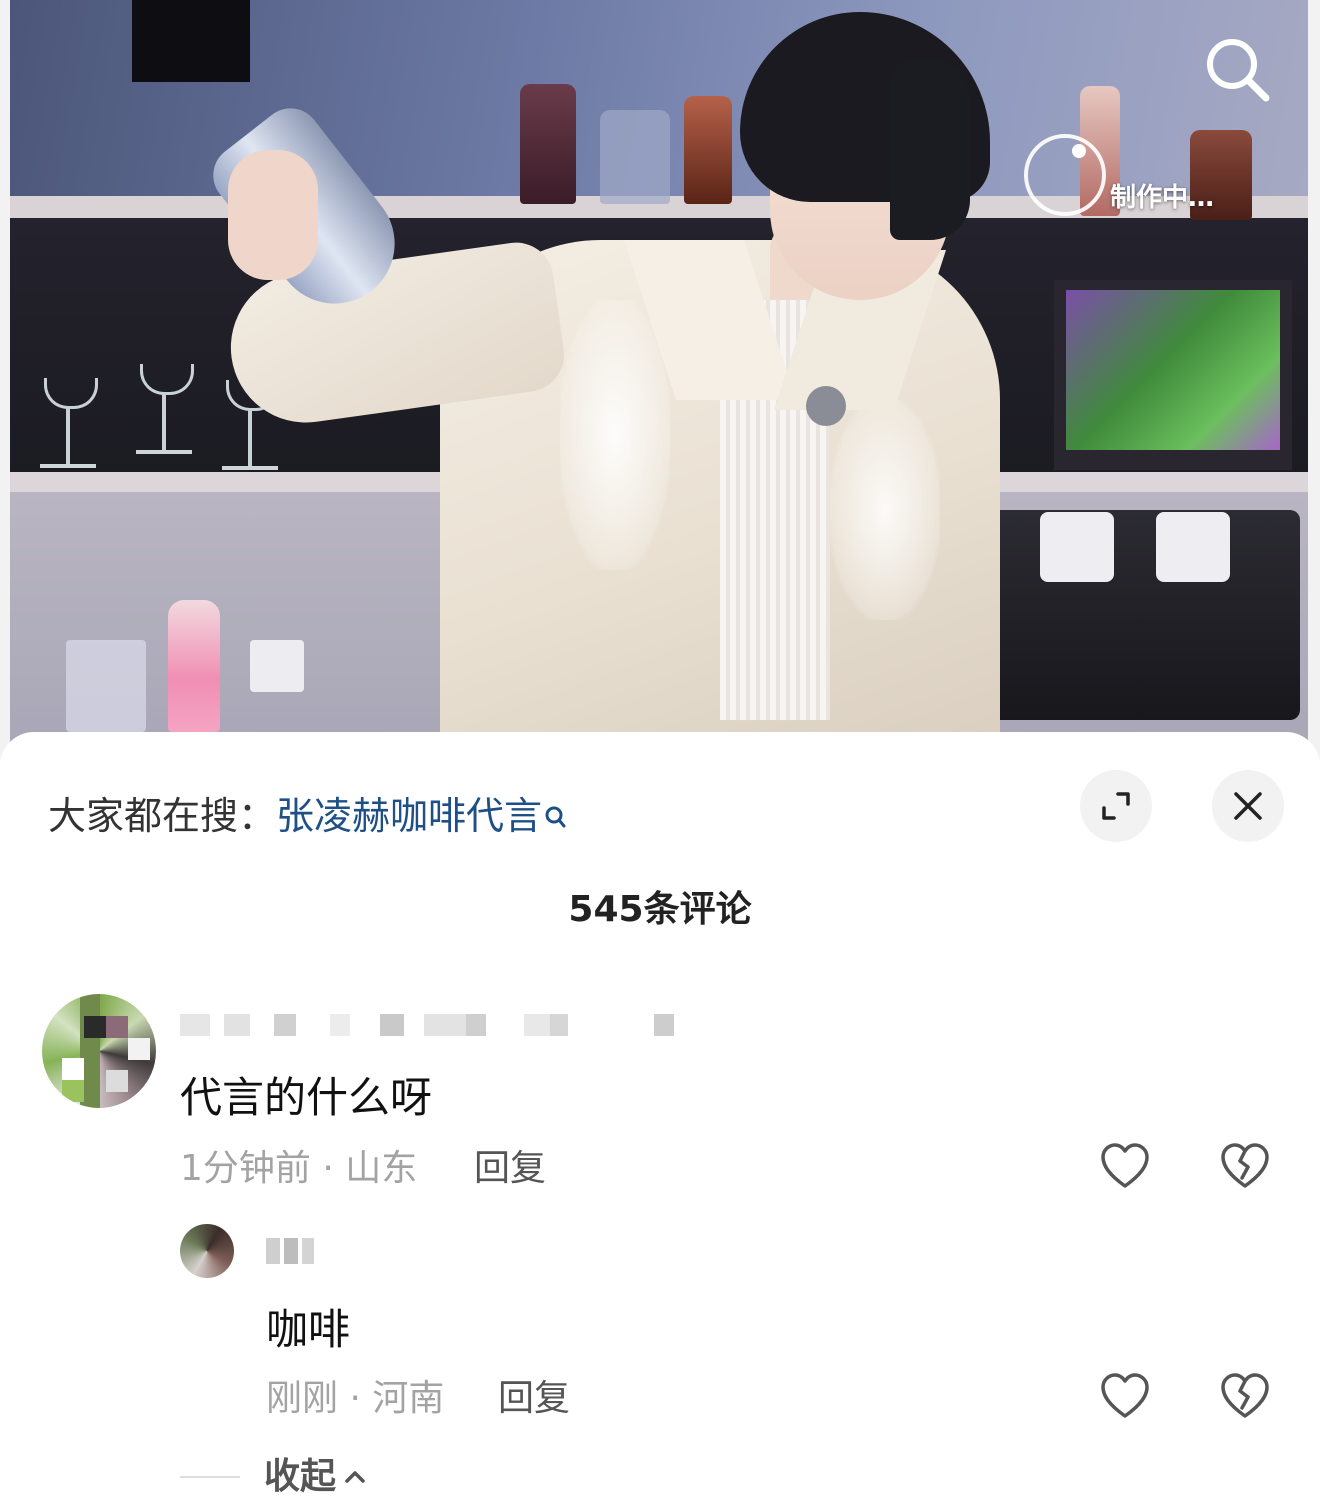 The width and height of the screenshot is (1320, 1512). What do you see at coordinates (273, 215) in the screenshot?
I see `person-hand` at bounding box center [273, 215].